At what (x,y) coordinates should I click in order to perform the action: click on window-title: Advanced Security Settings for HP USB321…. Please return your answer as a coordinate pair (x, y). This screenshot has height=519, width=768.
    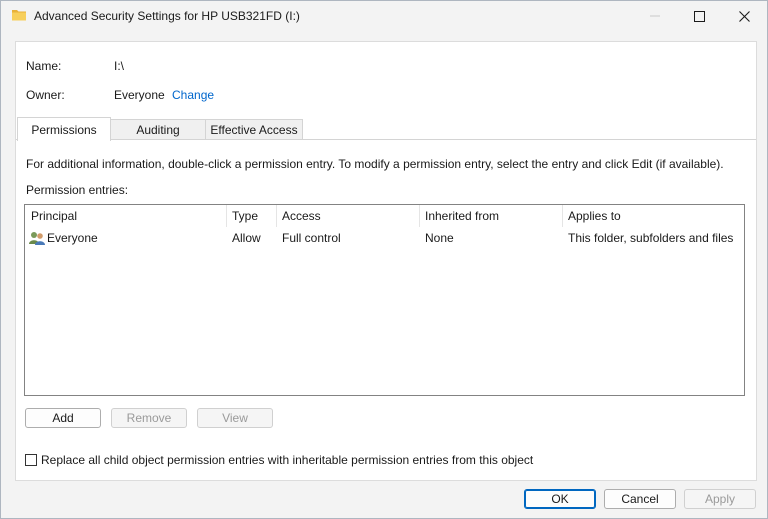
    Looking at the image, I should click on (167, 16).